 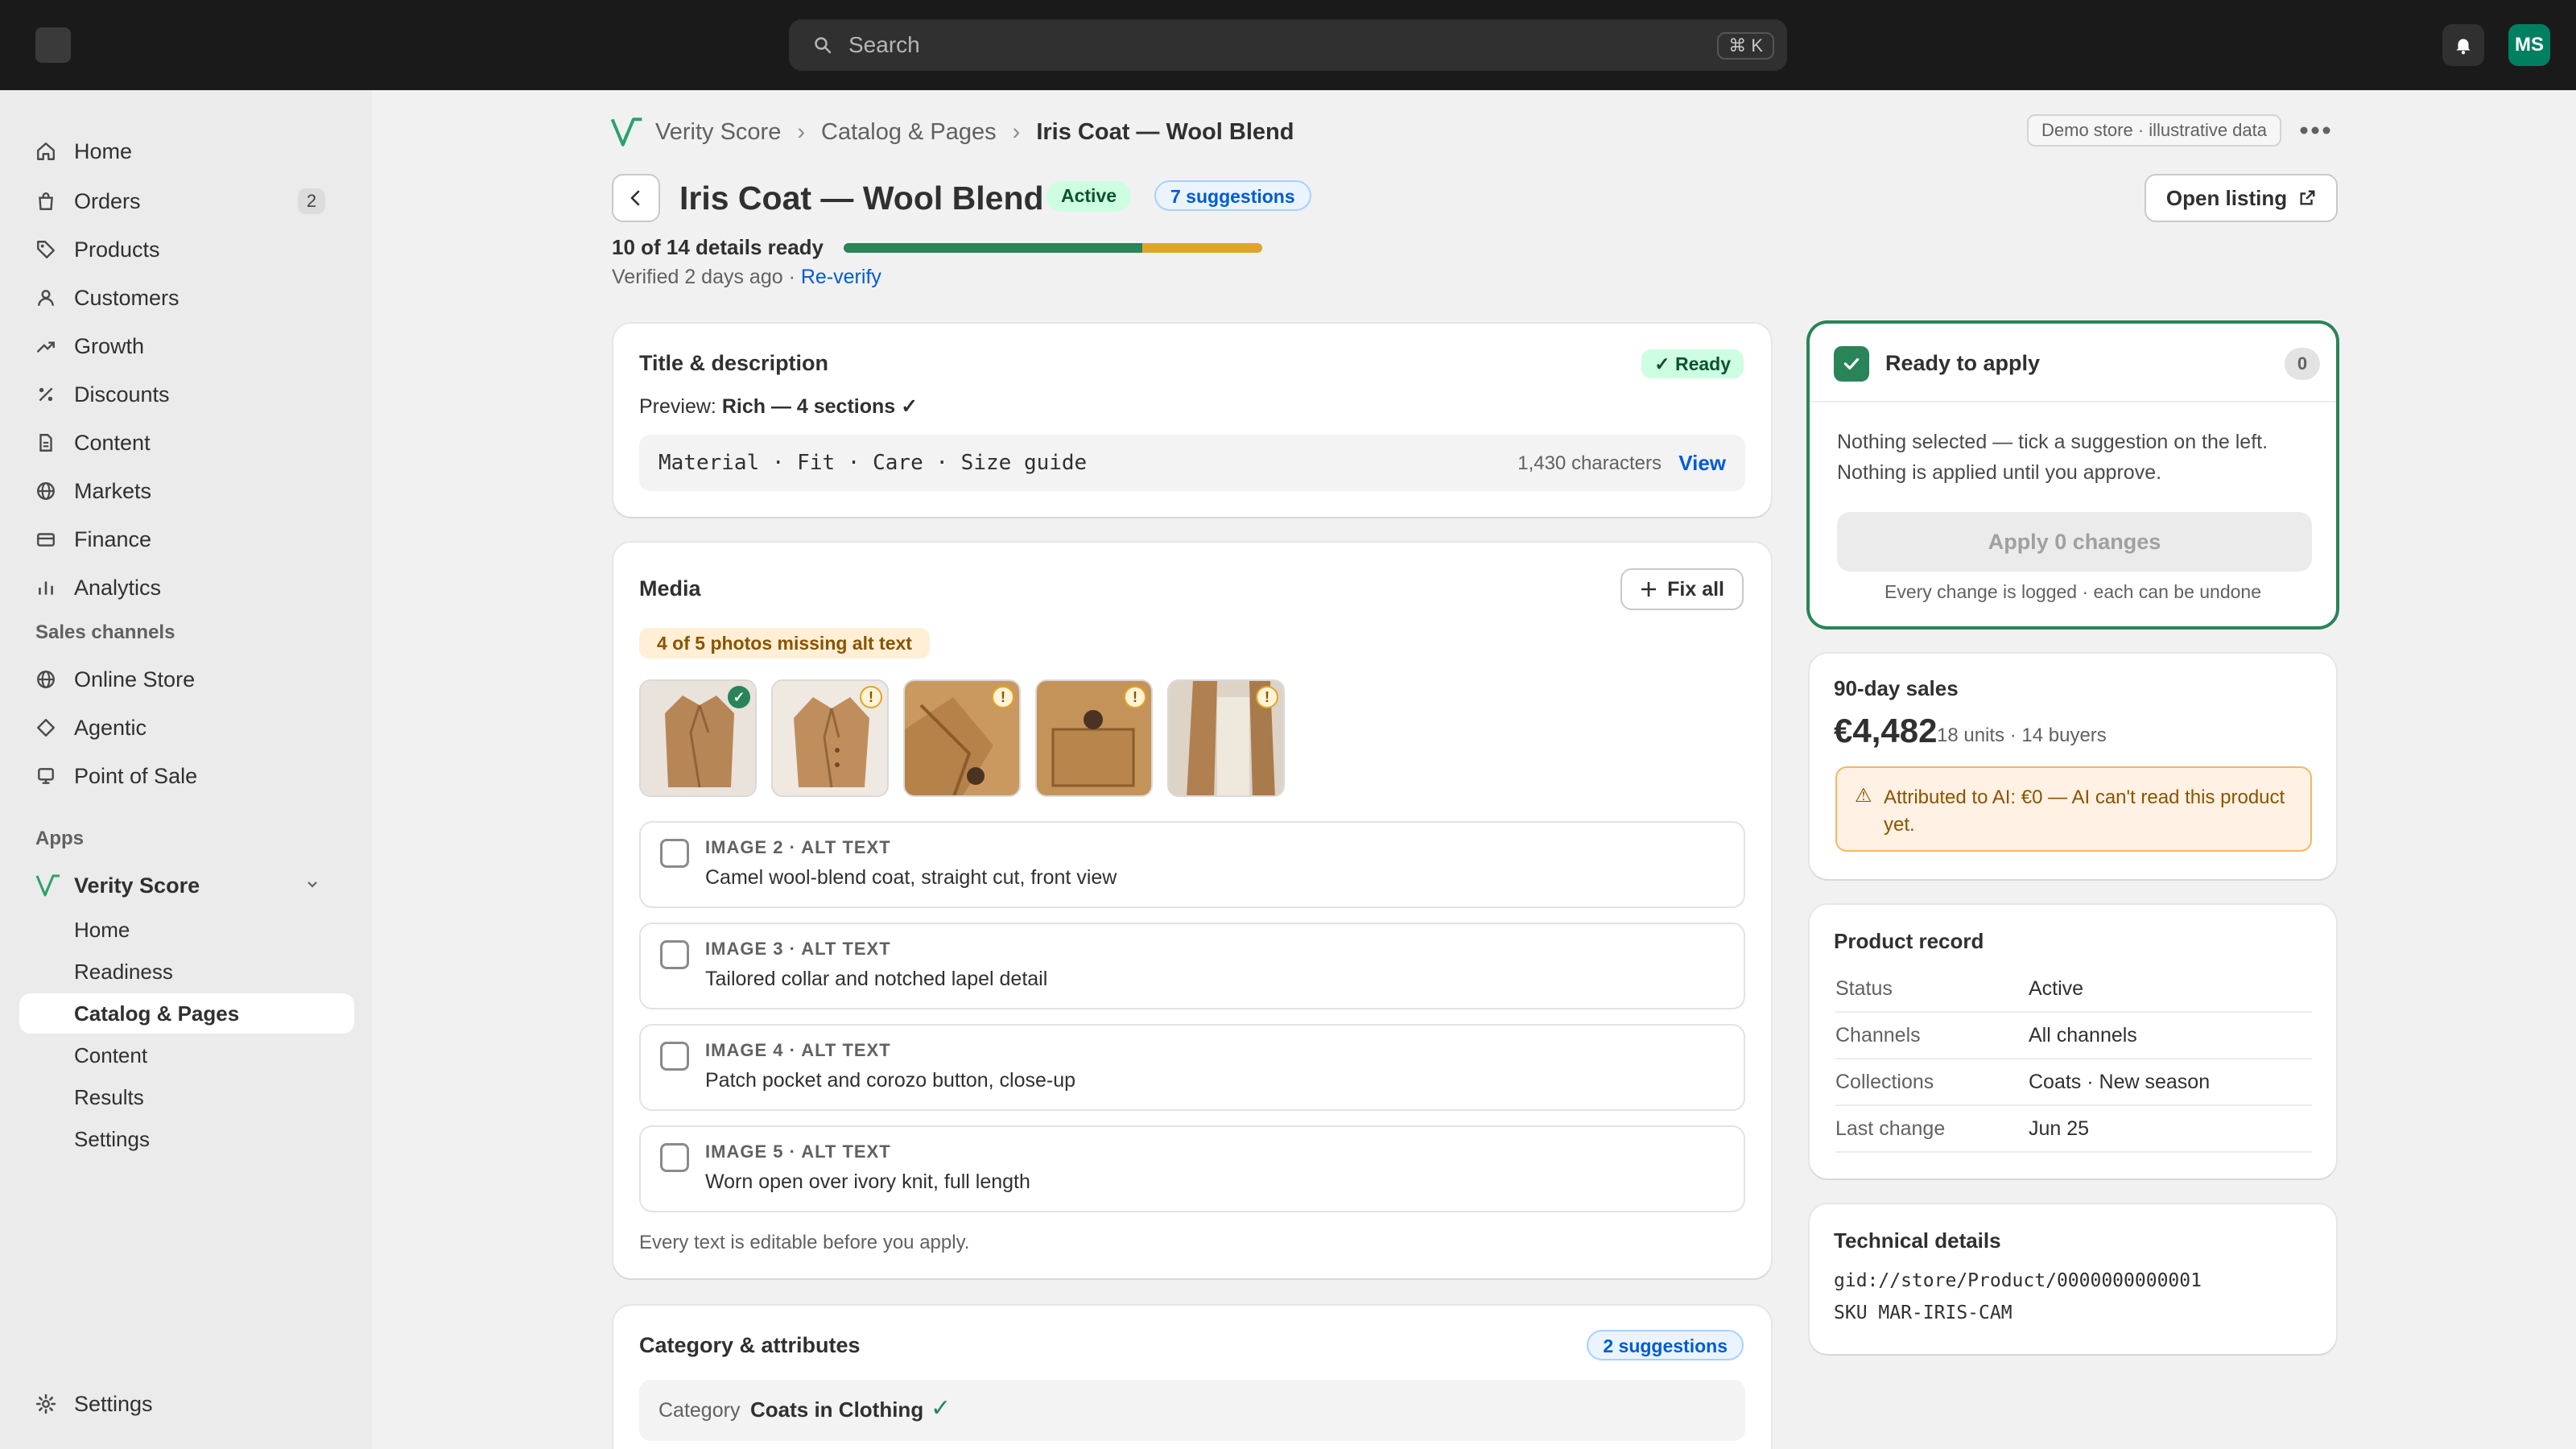 I want to click on status-badge: Active, so click(x=1089, y=196).